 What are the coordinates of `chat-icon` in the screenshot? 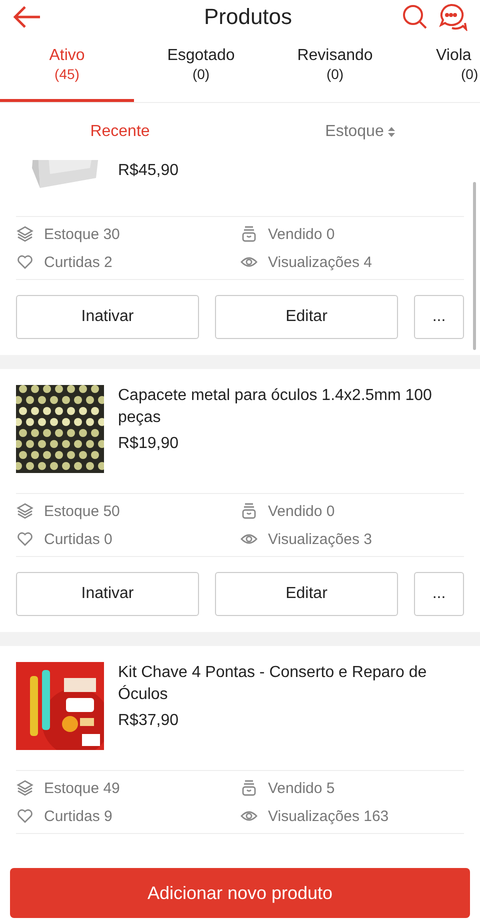 It's located at (453, 17).